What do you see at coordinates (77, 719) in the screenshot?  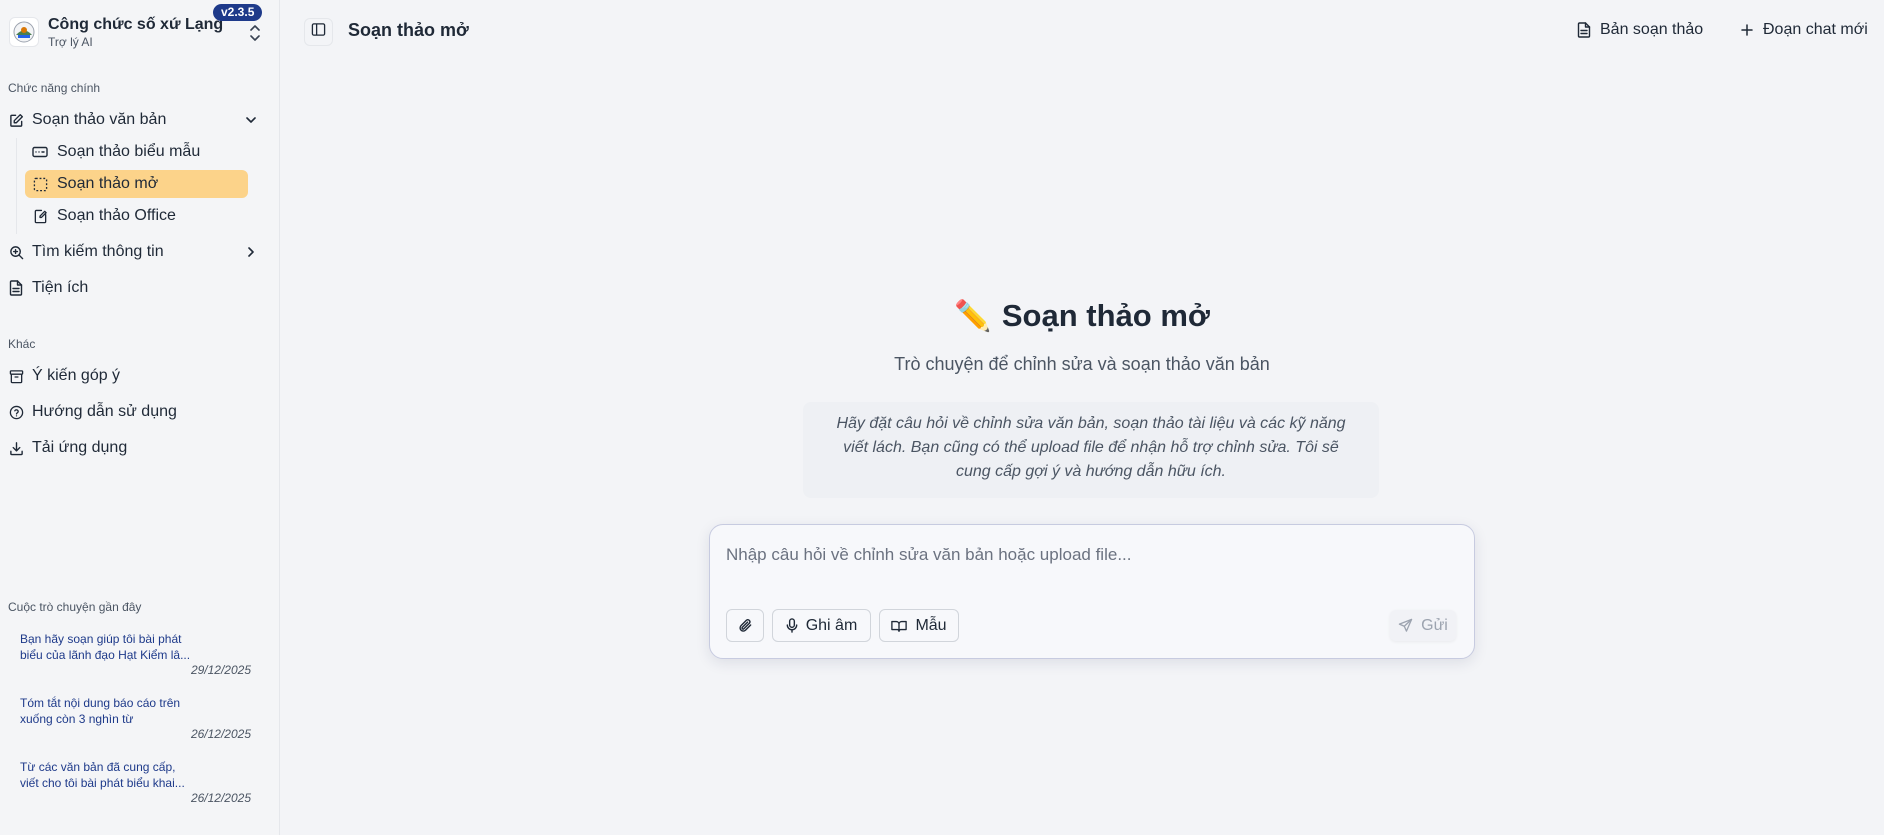 I see `recent-chat-line: xuống còn 3 nghìn từ` at bounding box center [77, 719].